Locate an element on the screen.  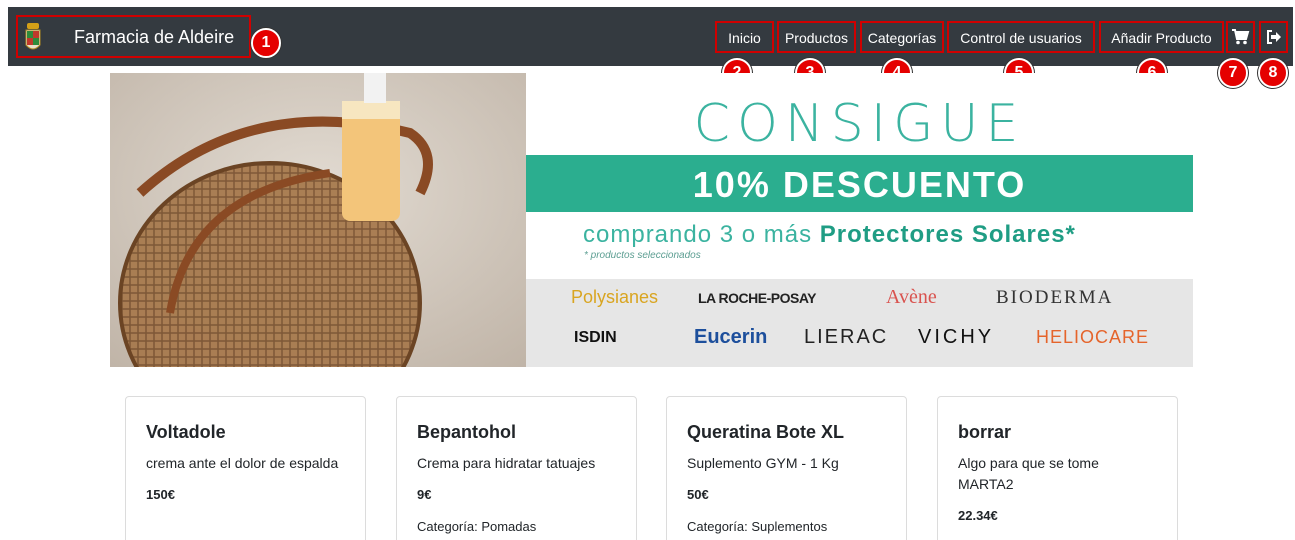
annotation-badge-8: 8 is located at coordinates (1273, 73).